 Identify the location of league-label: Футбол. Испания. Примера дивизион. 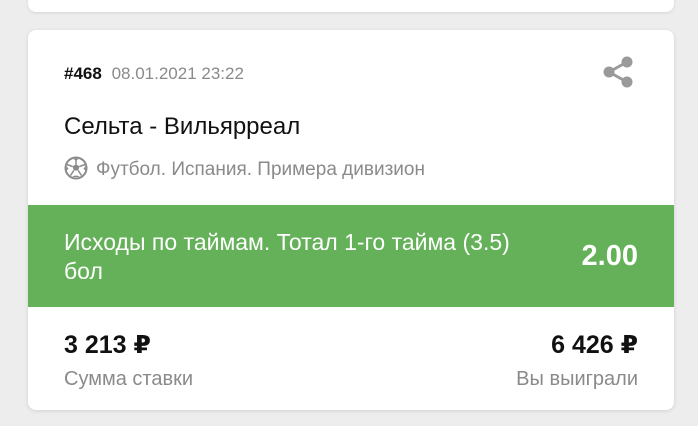
(260, 169).